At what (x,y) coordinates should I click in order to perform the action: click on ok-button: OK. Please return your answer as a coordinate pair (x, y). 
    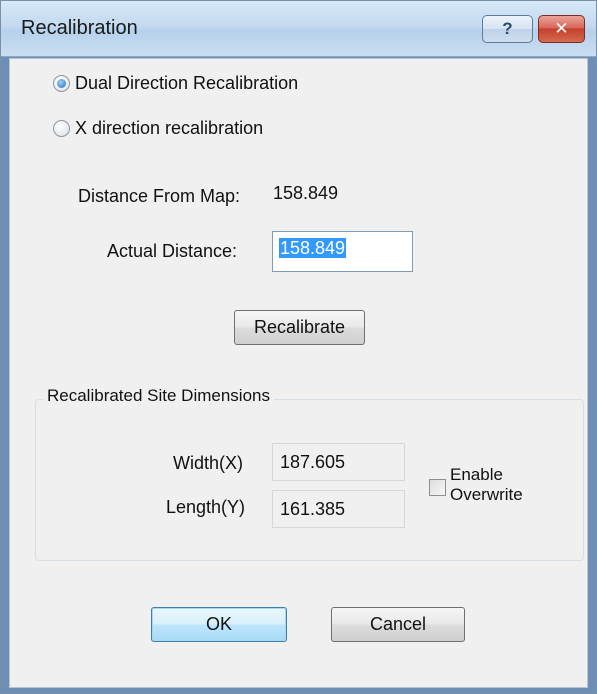
    Looking at the image, I should click on (219, 624).